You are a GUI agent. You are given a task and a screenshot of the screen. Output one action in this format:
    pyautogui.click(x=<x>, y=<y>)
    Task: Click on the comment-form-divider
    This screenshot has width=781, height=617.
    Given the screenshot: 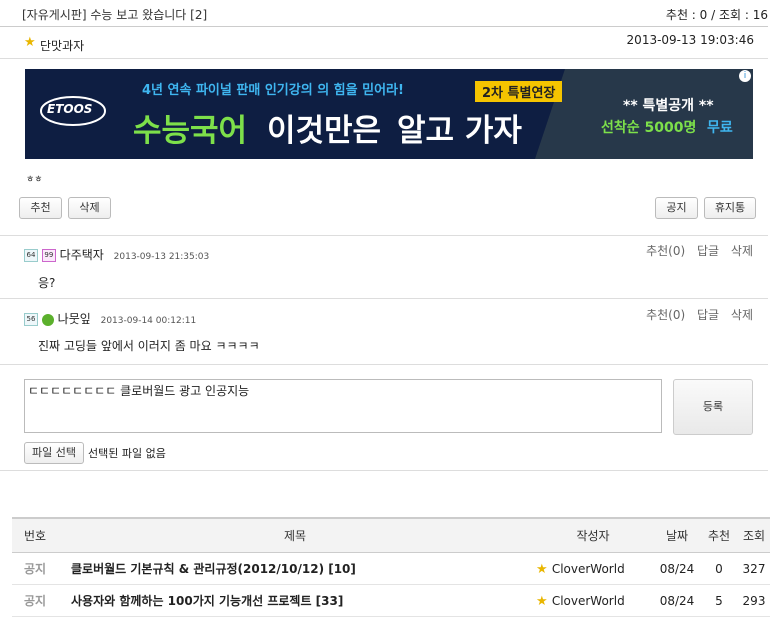 What is the action you would take?
    pyautogui.click(x=384, y=364)
    